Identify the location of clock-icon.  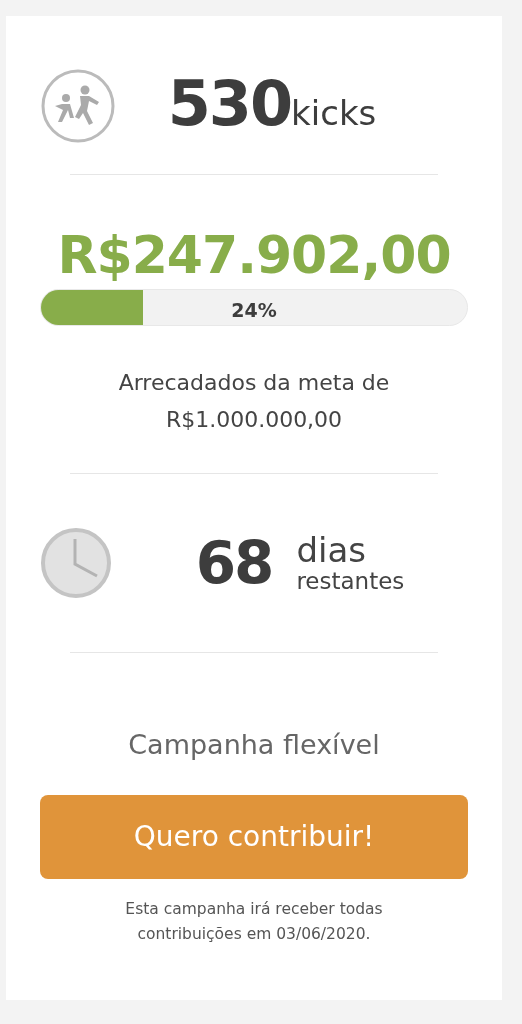
(76, 562).